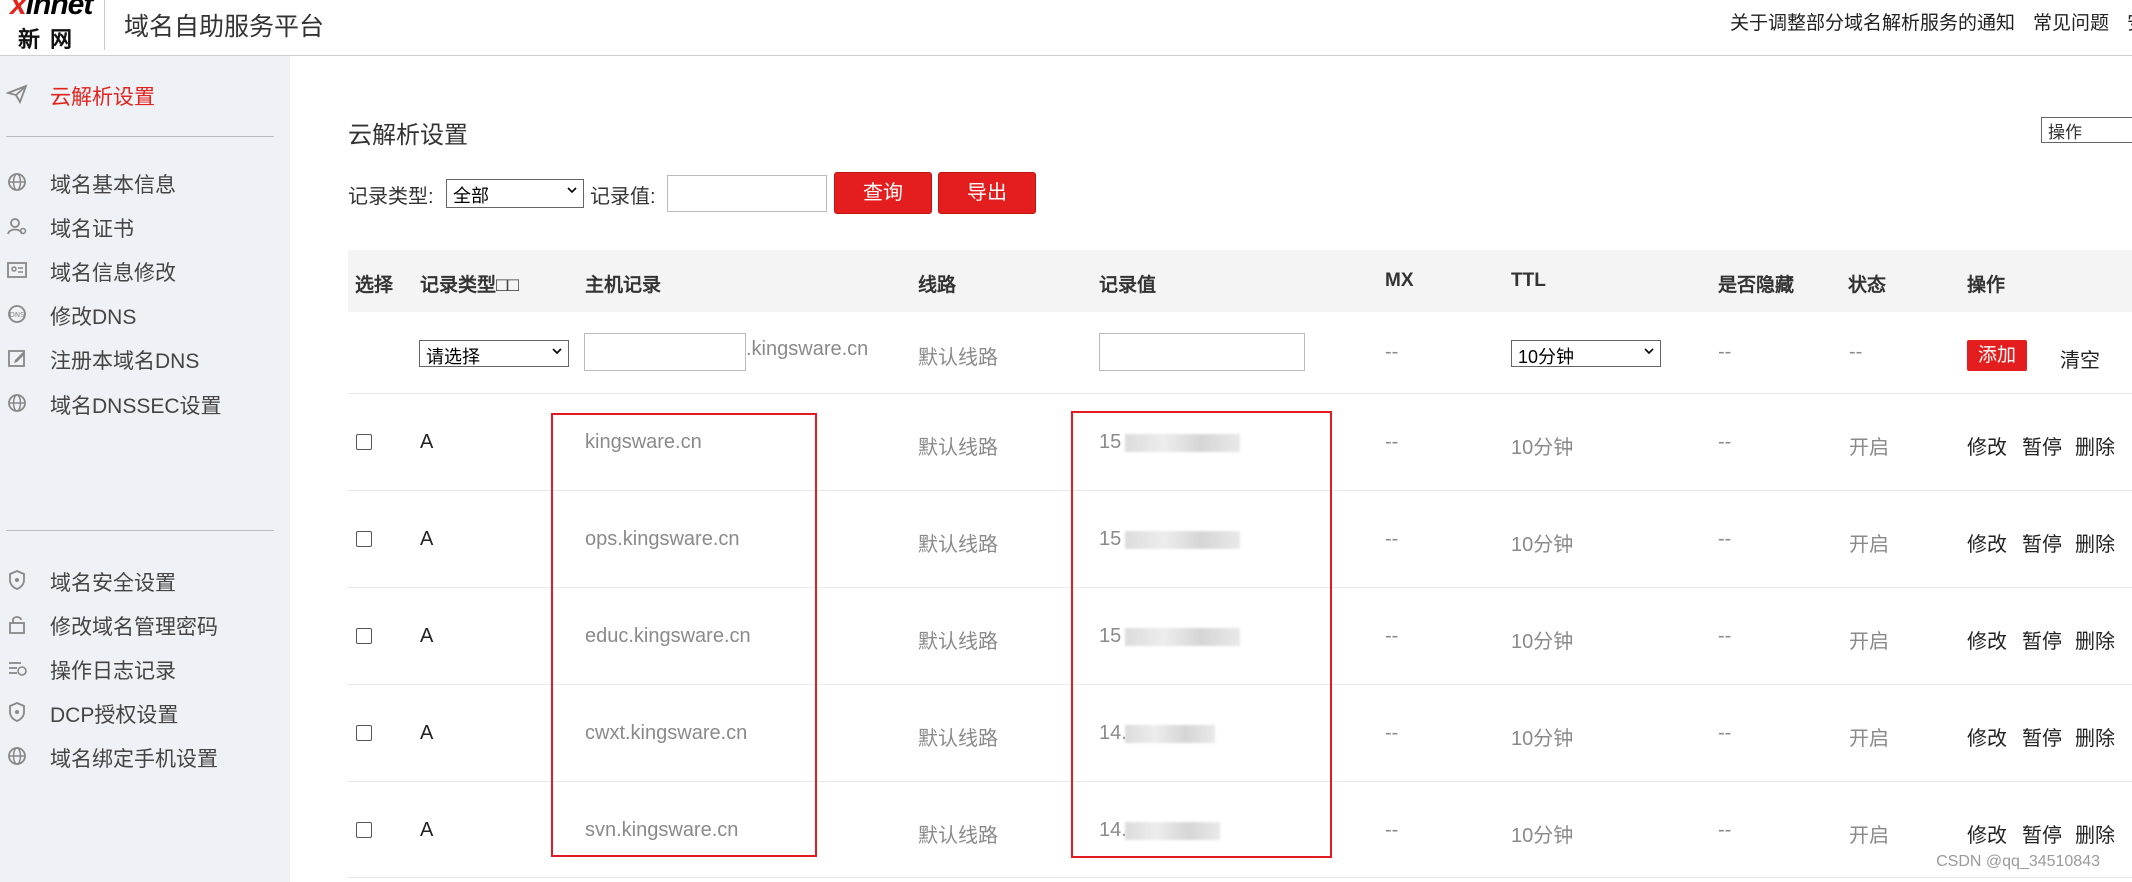  I want to click on sidebar-item-domain-info: 域名基本信息, so click(145, 182).